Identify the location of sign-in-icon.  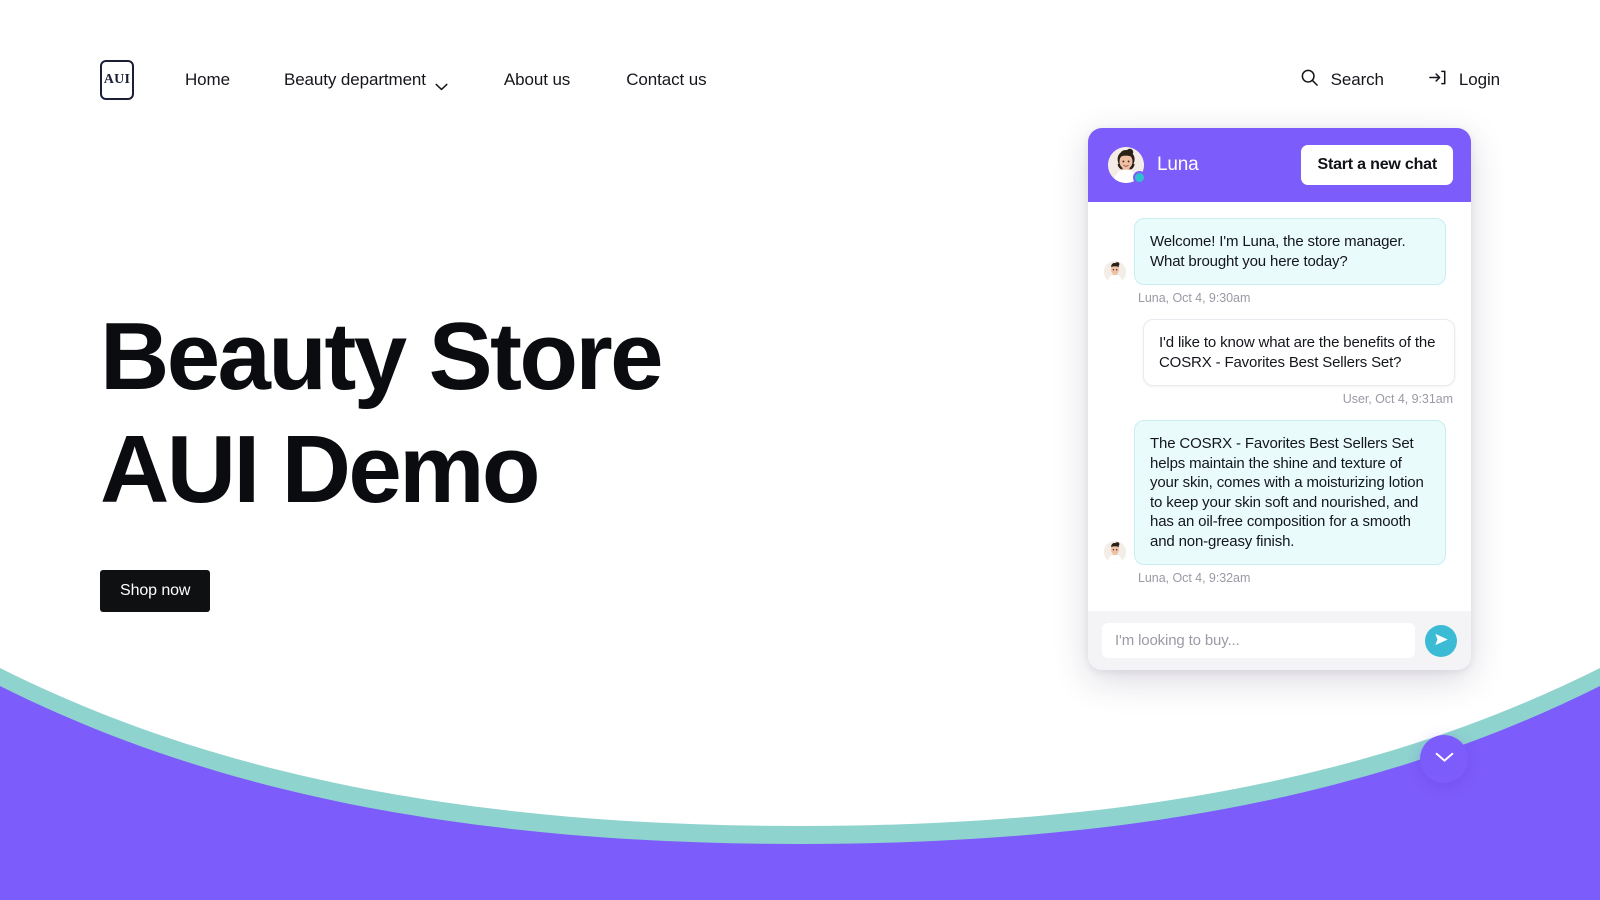
(1437, 80).